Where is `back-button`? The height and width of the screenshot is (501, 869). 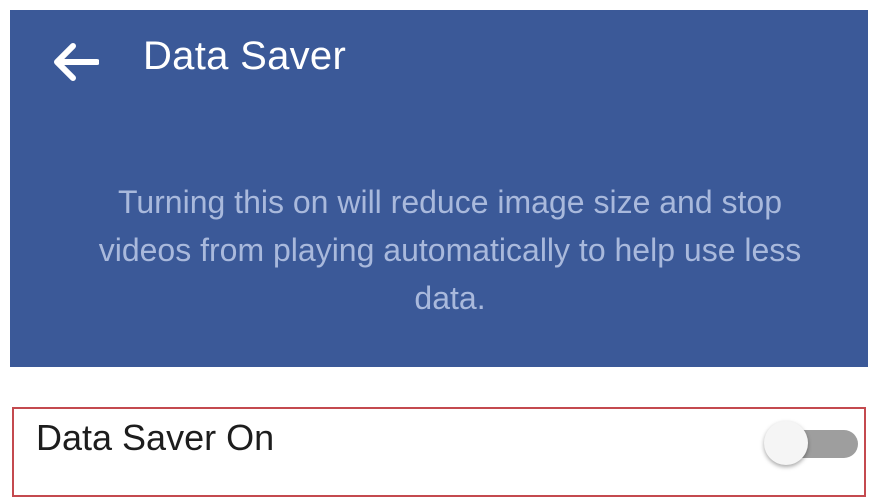
back-button is located at coordinates (76, 62).